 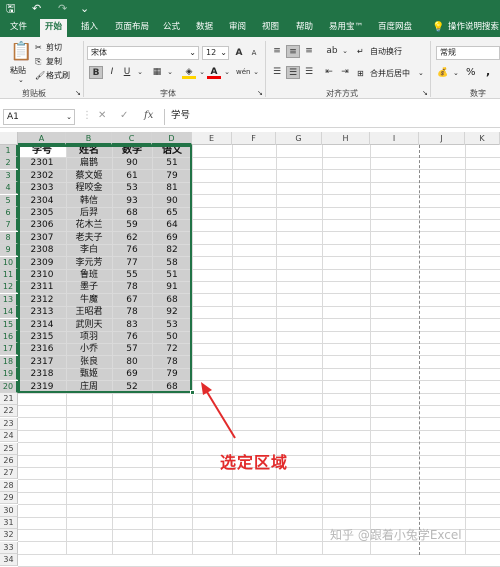 What do you see at coordinates (9, 386) in the screenshot?
I see `row-header-20: 20` at bounding box center [9, 386].